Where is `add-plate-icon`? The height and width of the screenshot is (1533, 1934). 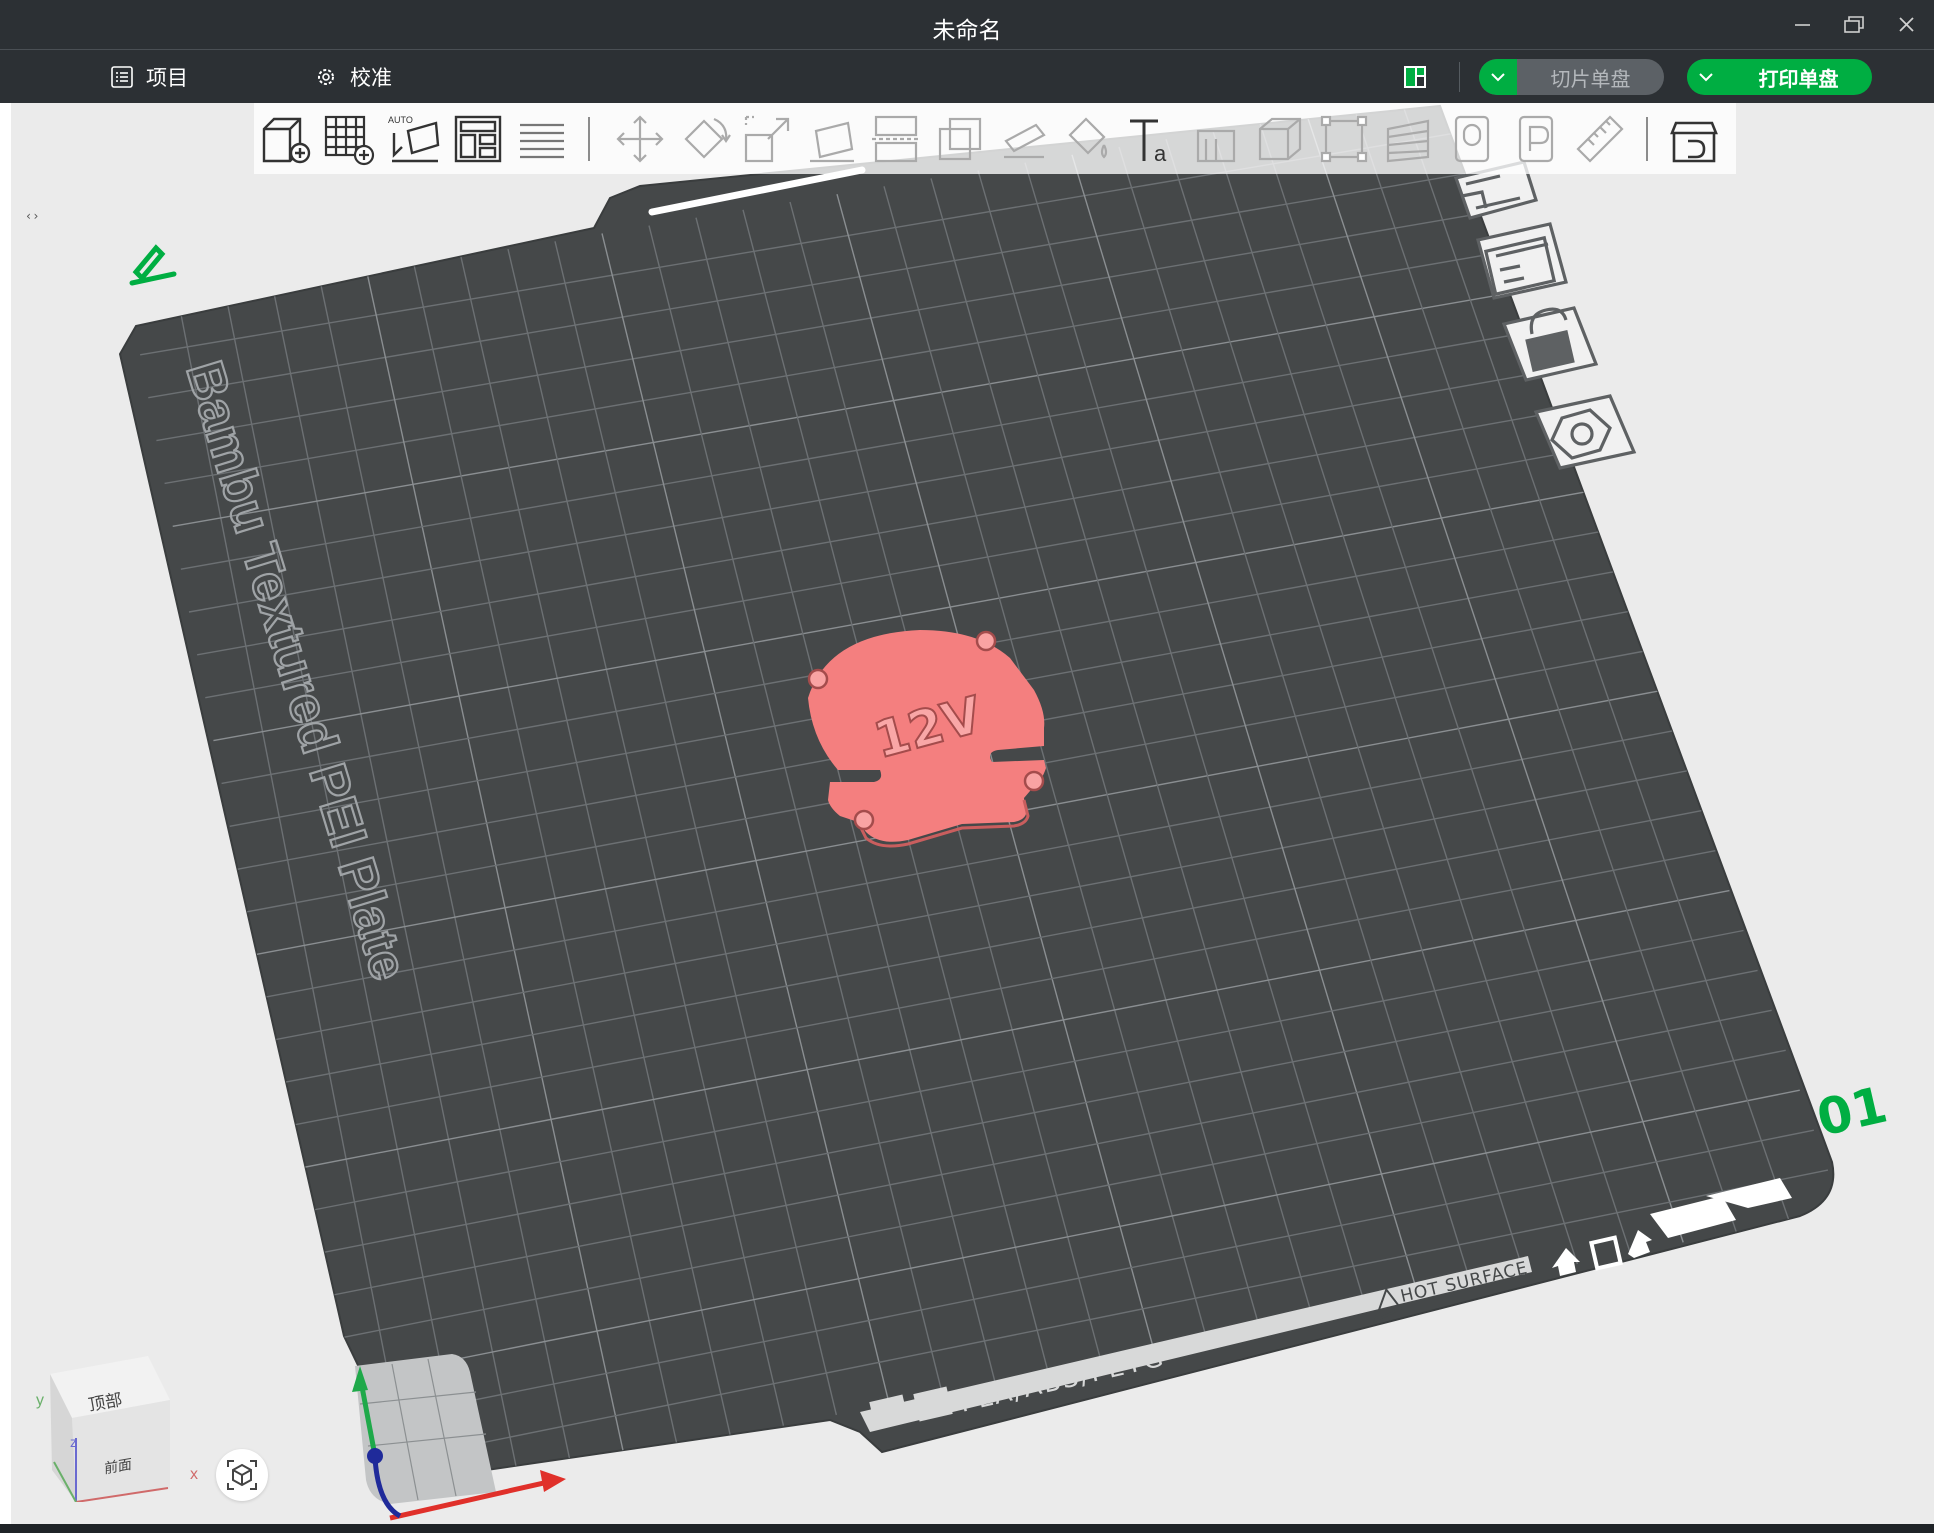
add-plate-icon is located at coordinates (349, 140).